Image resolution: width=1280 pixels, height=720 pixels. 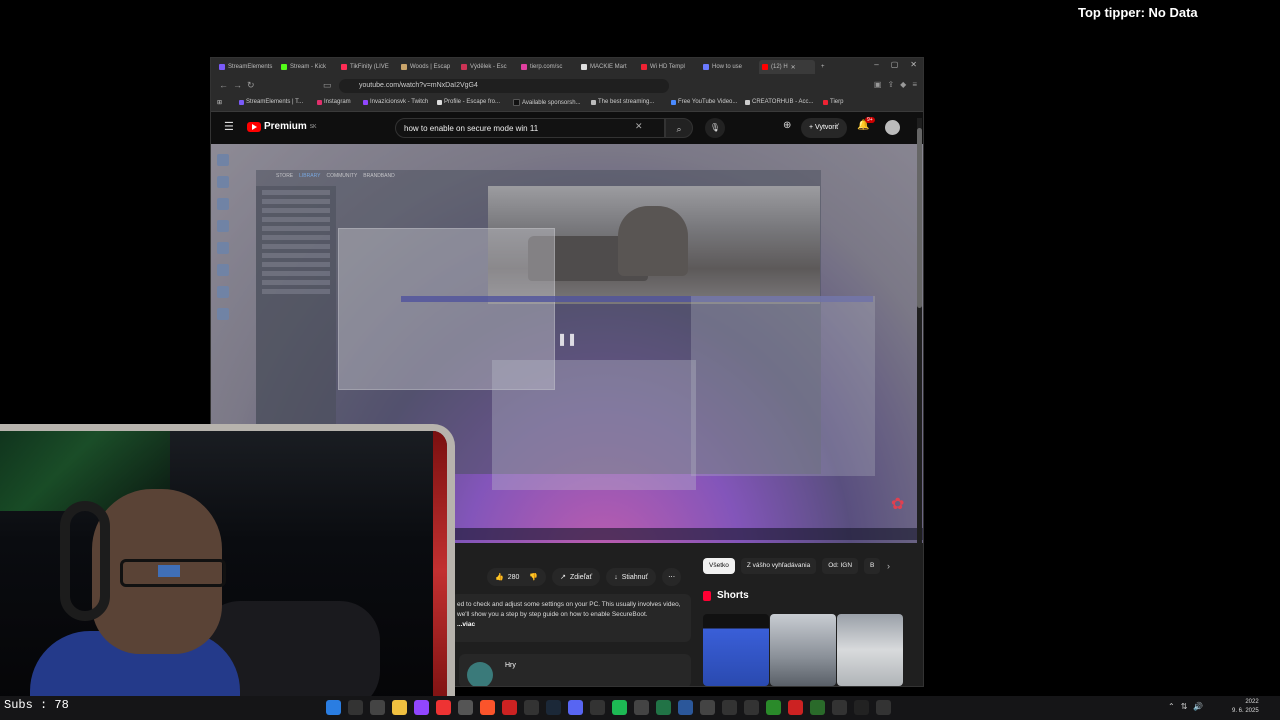 I want to click on tab: tierp.com/sc, so click(x=546, y=67).